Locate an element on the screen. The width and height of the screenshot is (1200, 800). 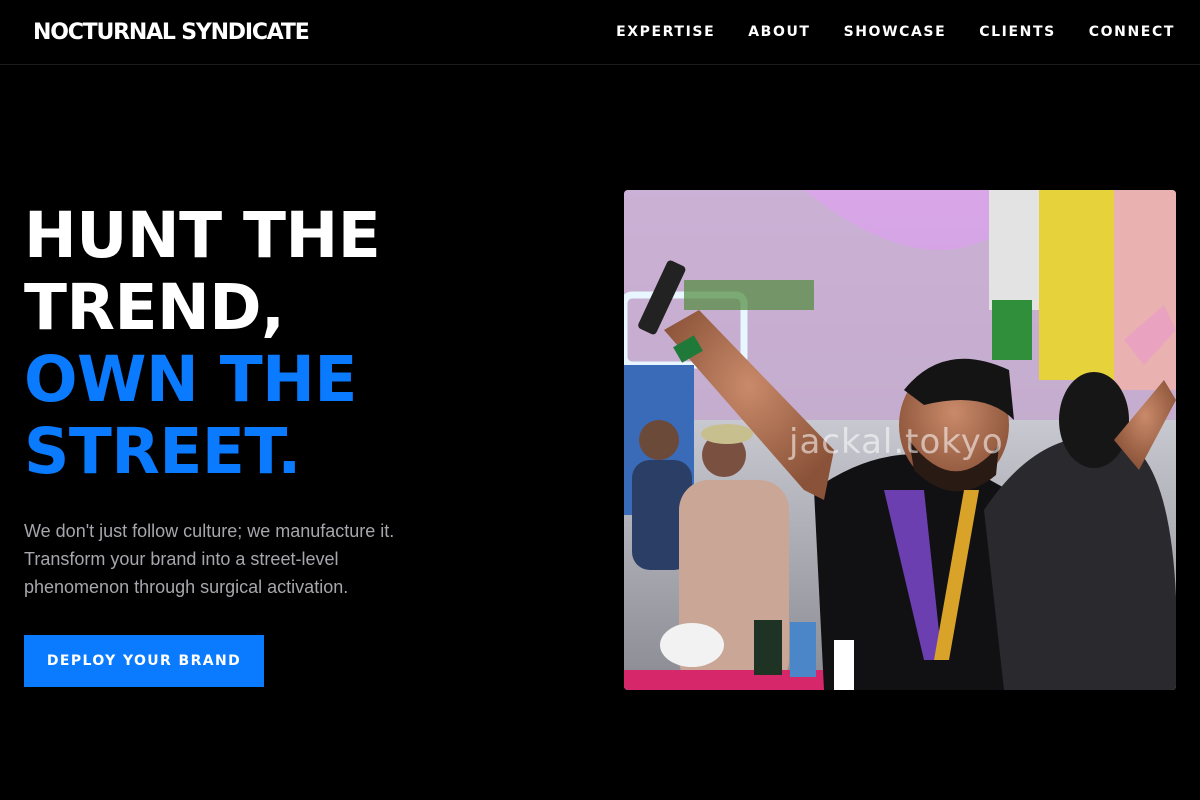
nav-menu: EXPERTISE ABOUT SHOWCASE CLIENTS CONNECT is located at coordinates (895, 32).